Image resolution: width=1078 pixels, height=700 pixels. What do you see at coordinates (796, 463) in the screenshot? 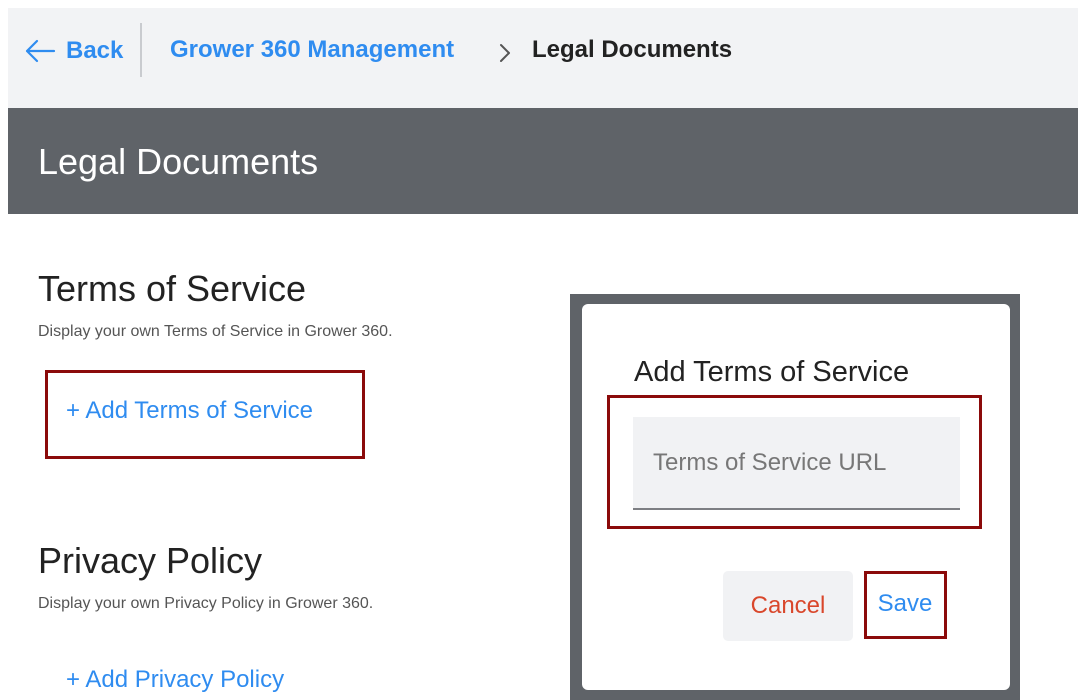
I see `terms-url-input` at bounding box center [796, 463].